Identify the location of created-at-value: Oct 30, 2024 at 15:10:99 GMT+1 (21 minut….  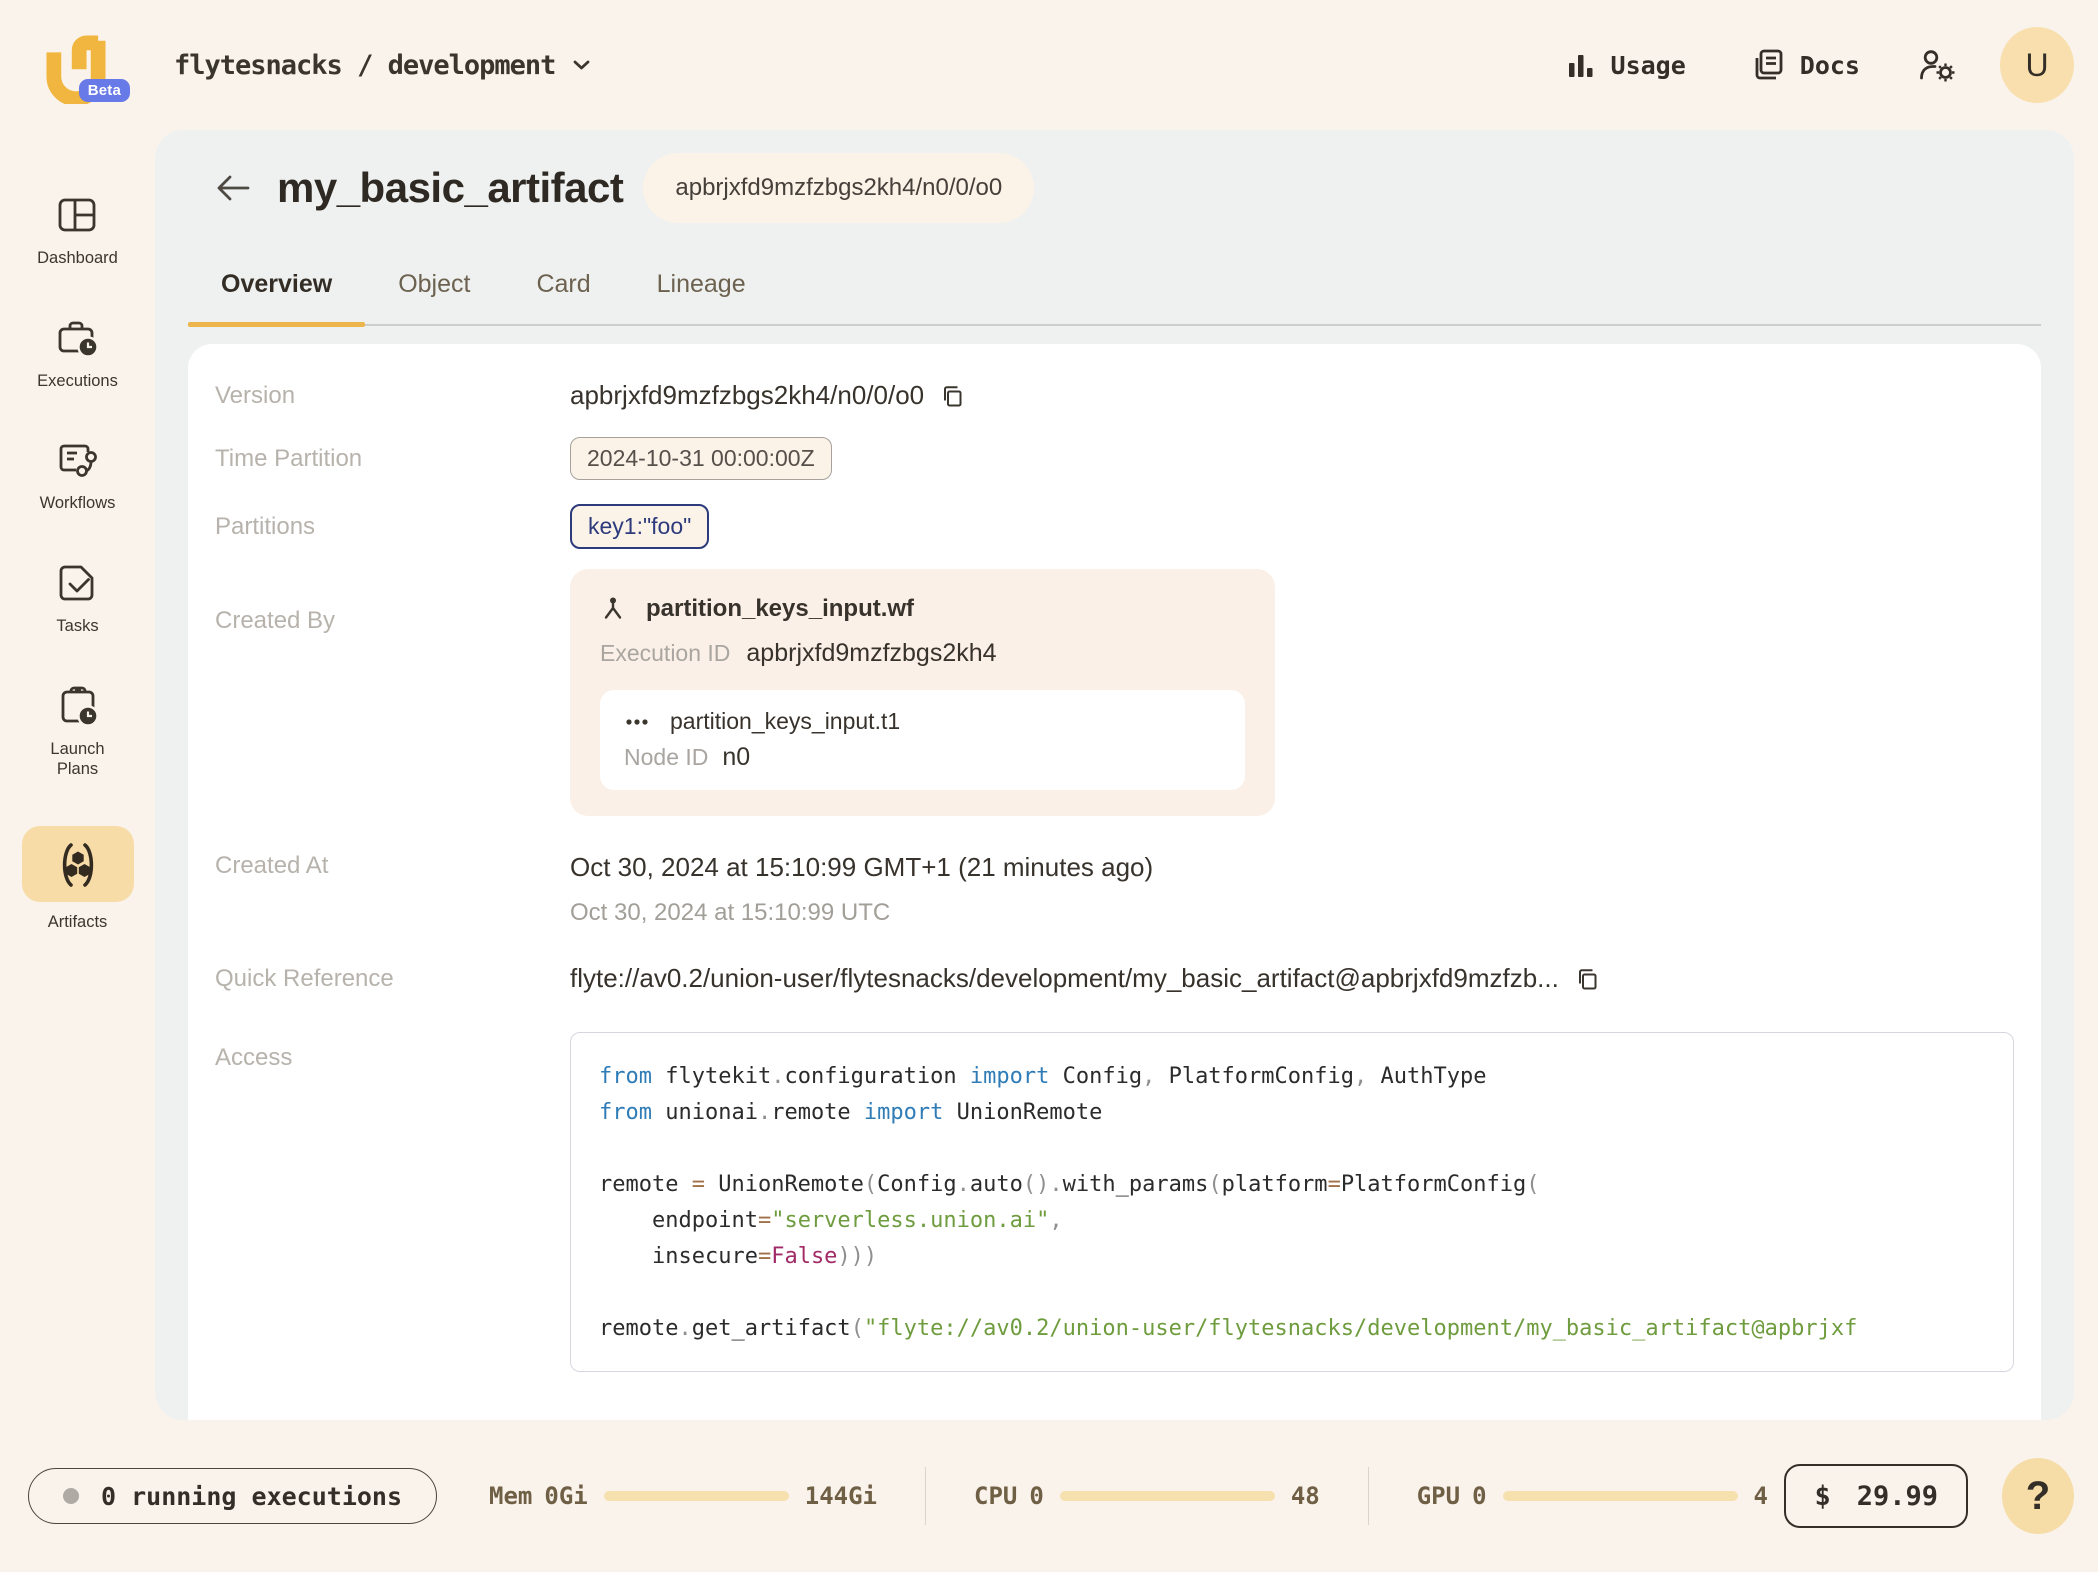
(862, 867).